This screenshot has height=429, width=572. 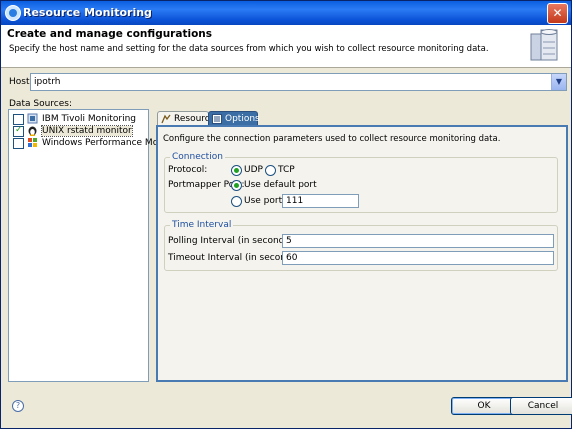 I want to click on port-value: 111, so click(x=295, y=201).